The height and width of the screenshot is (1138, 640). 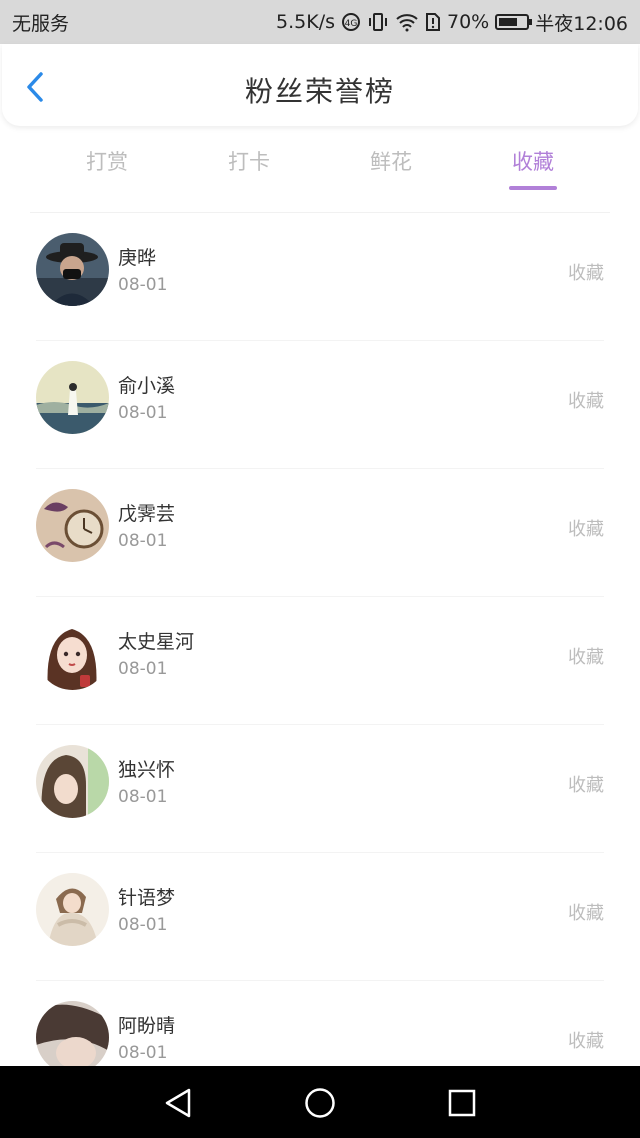 What do you see at coordinates (147, 770) in the screenshot?
I see `fan-name: 独兴怀` at bounding box center [147, 770].